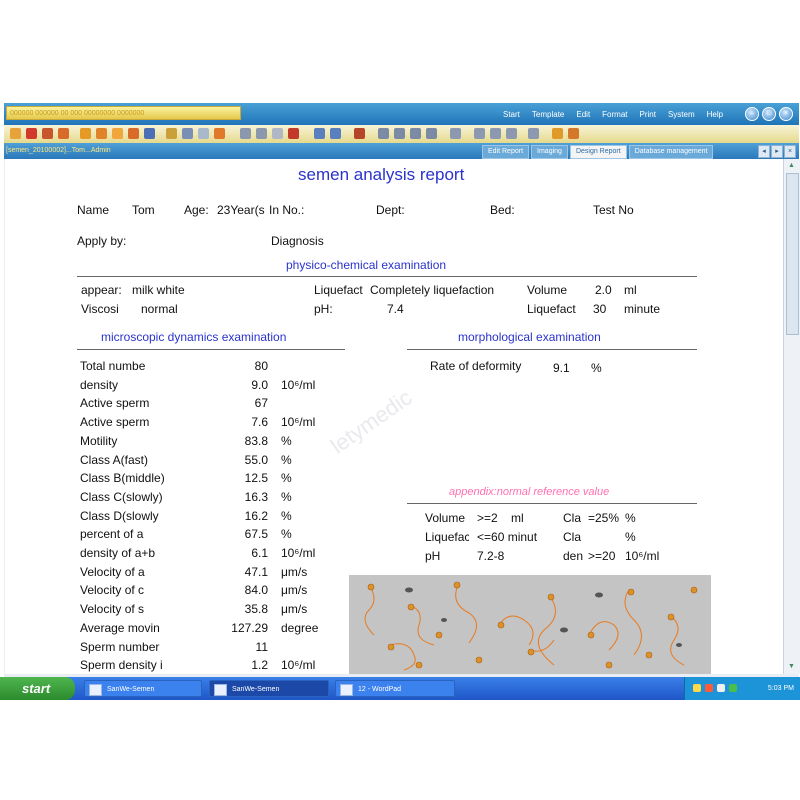 This screenshot has width=800, height=800. Describe the element at coordinates (752, 114) in the screenshot. I see `minimize-icon: –` at that location.